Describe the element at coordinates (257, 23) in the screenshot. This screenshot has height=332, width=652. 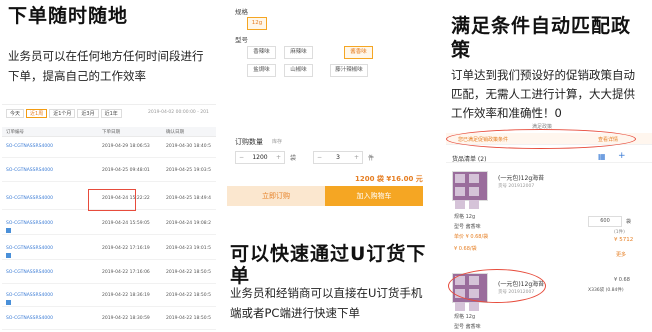
I see `spec-option: 12g` at that location.